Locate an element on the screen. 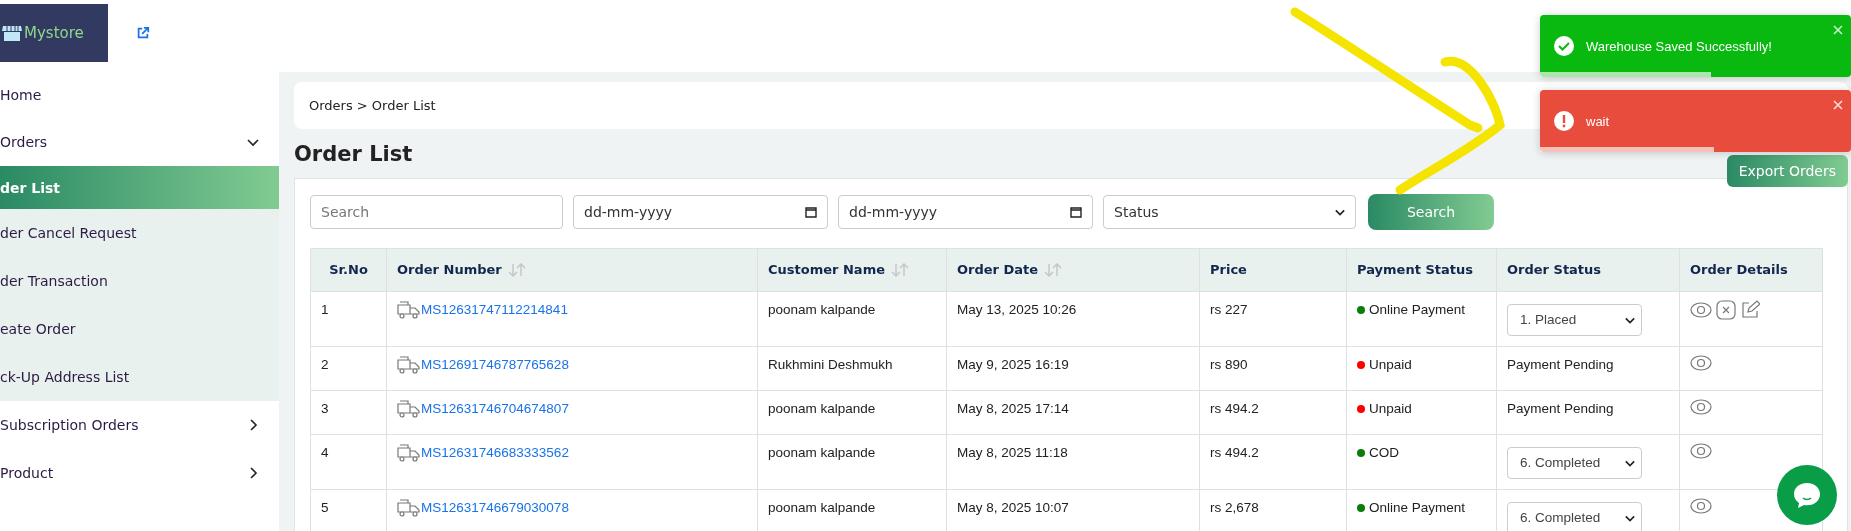 The height and width of the screenshot is (531, 1851). table-cell: Rukhmini Deshmukh is located at coordinates (852, 368).